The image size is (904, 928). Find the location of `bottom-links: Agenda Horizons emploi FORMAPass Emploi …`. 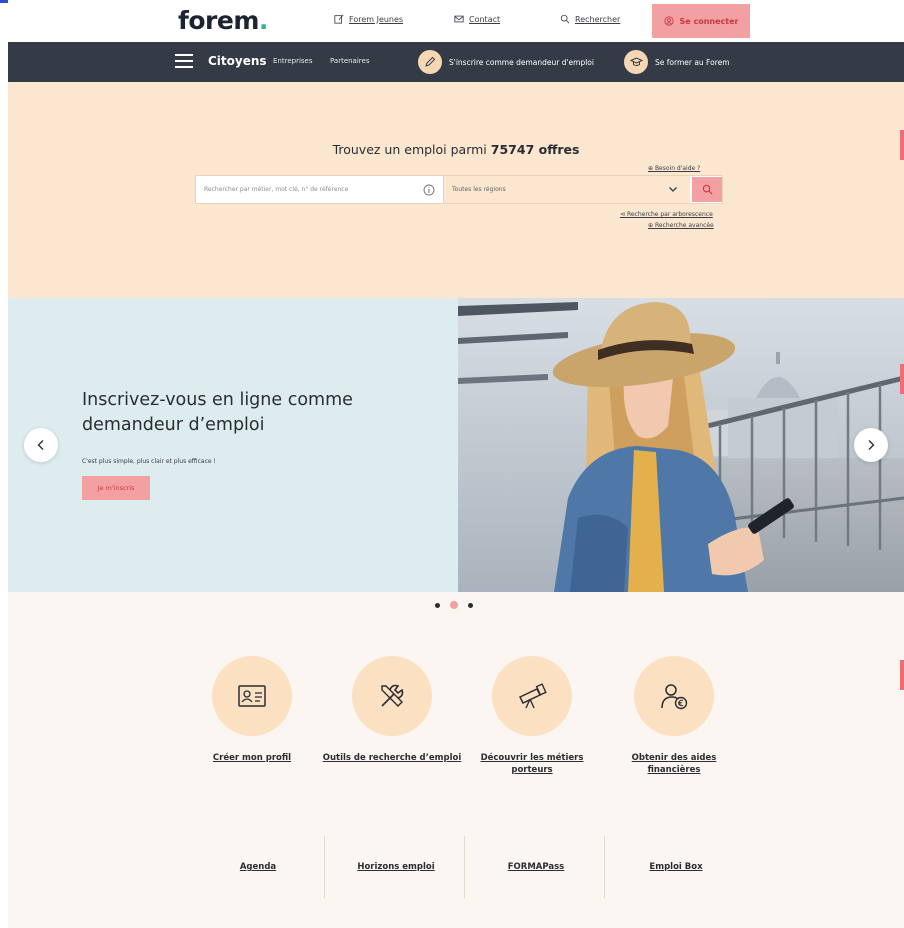

bottom-links: Agenda Horizons emploi FORMAPass Emploi … is located at coordinates (458, 867).